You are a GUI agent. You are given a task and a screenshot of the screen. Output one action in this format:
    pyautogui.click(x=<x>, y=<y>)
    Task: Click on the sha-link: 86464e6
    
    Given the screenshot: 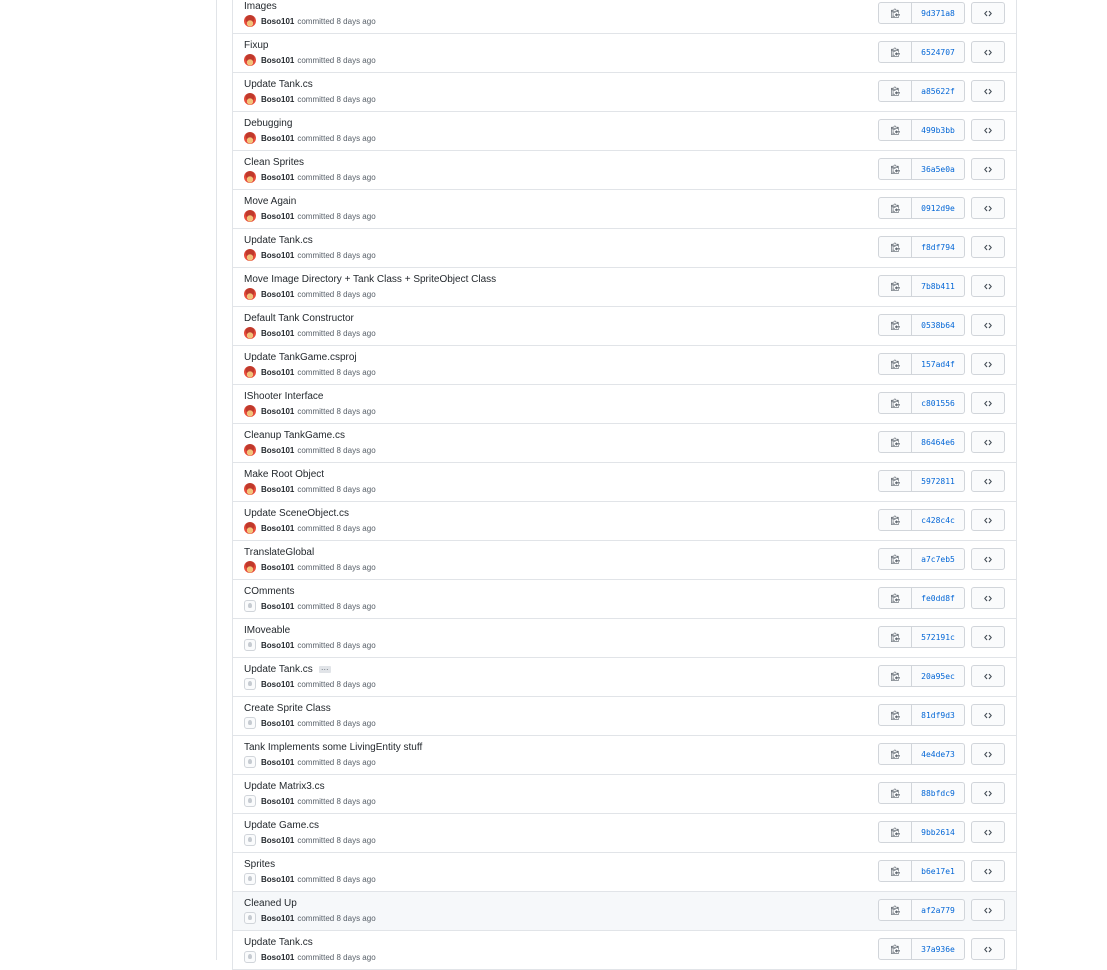 What is the action you would take?
    pyautogui.click(x=938, y=442)
    